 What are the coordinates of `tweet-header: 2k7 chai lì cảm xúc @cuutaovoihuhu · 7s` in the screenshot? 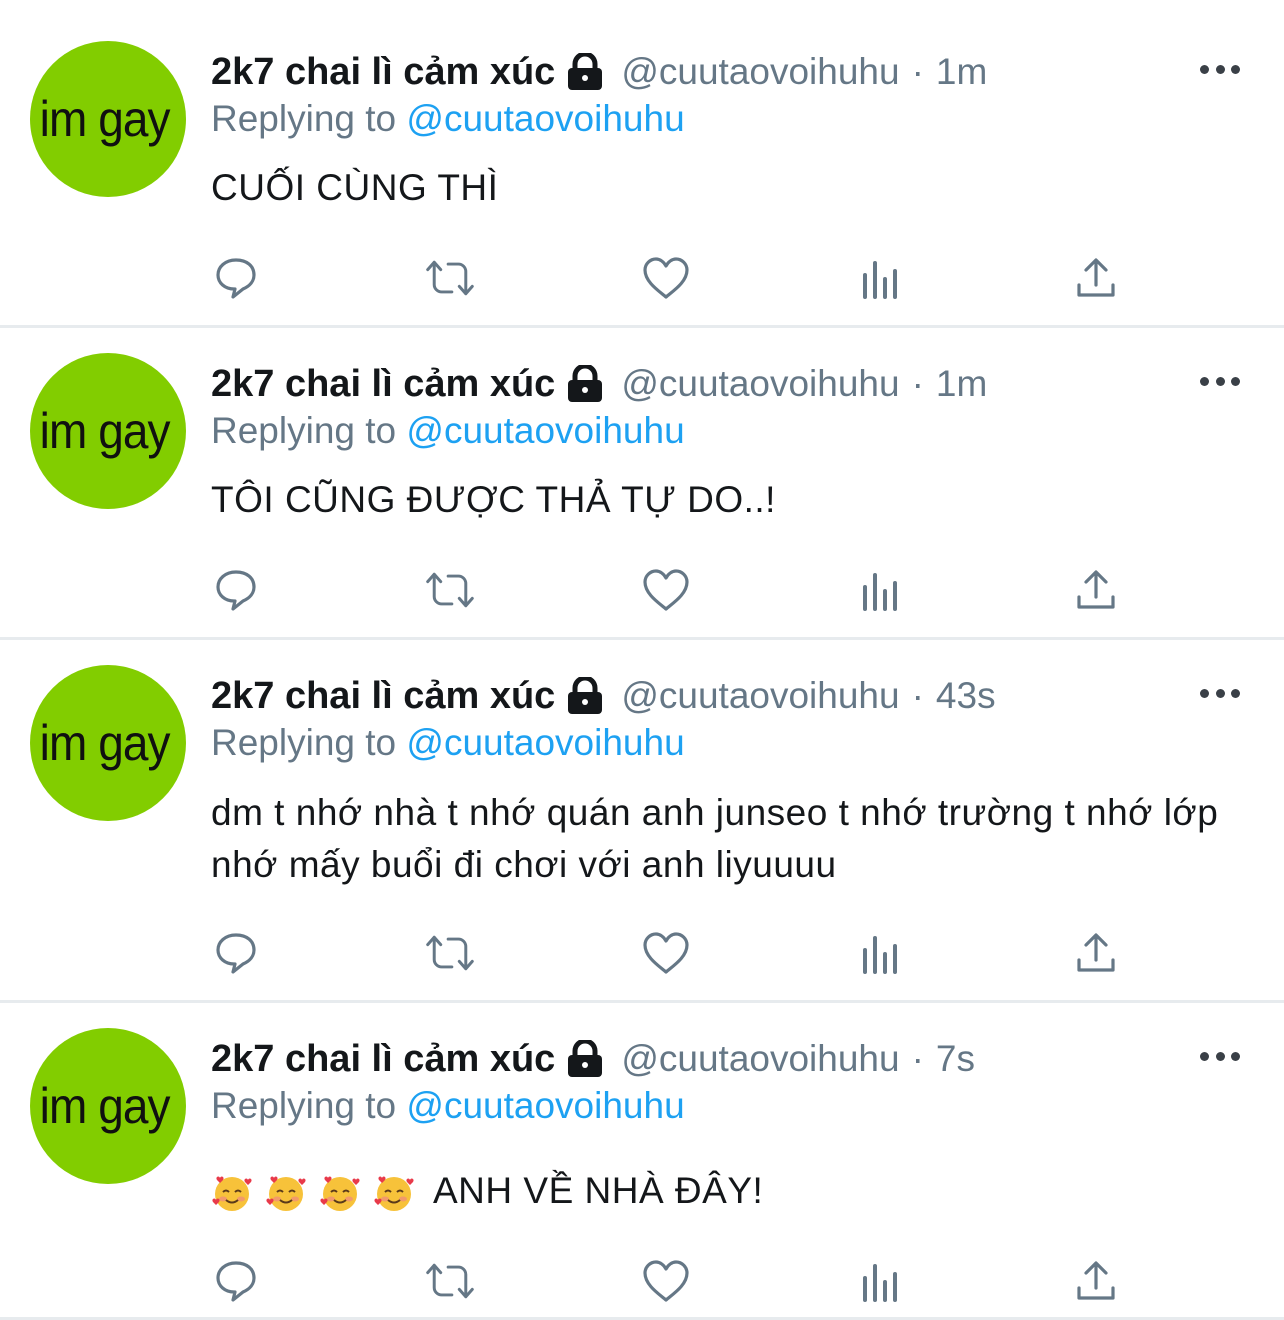 It's located at (593, 1059).